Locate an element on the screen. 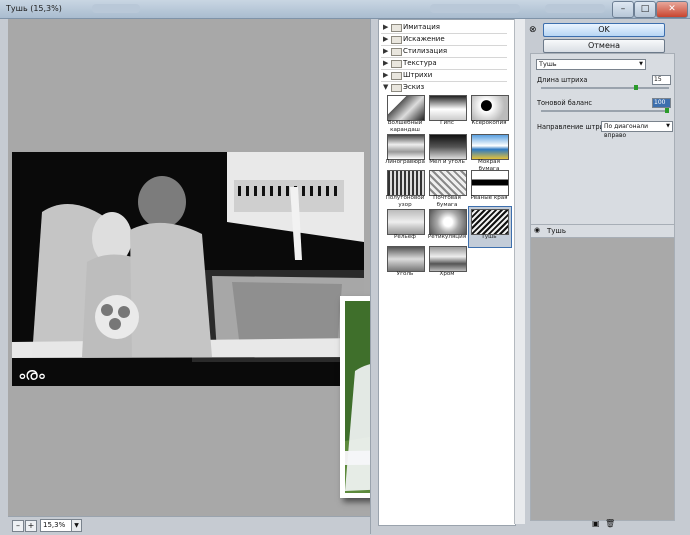  collapse-panel-icon: ⊗ is located at coordinates (533, 30).